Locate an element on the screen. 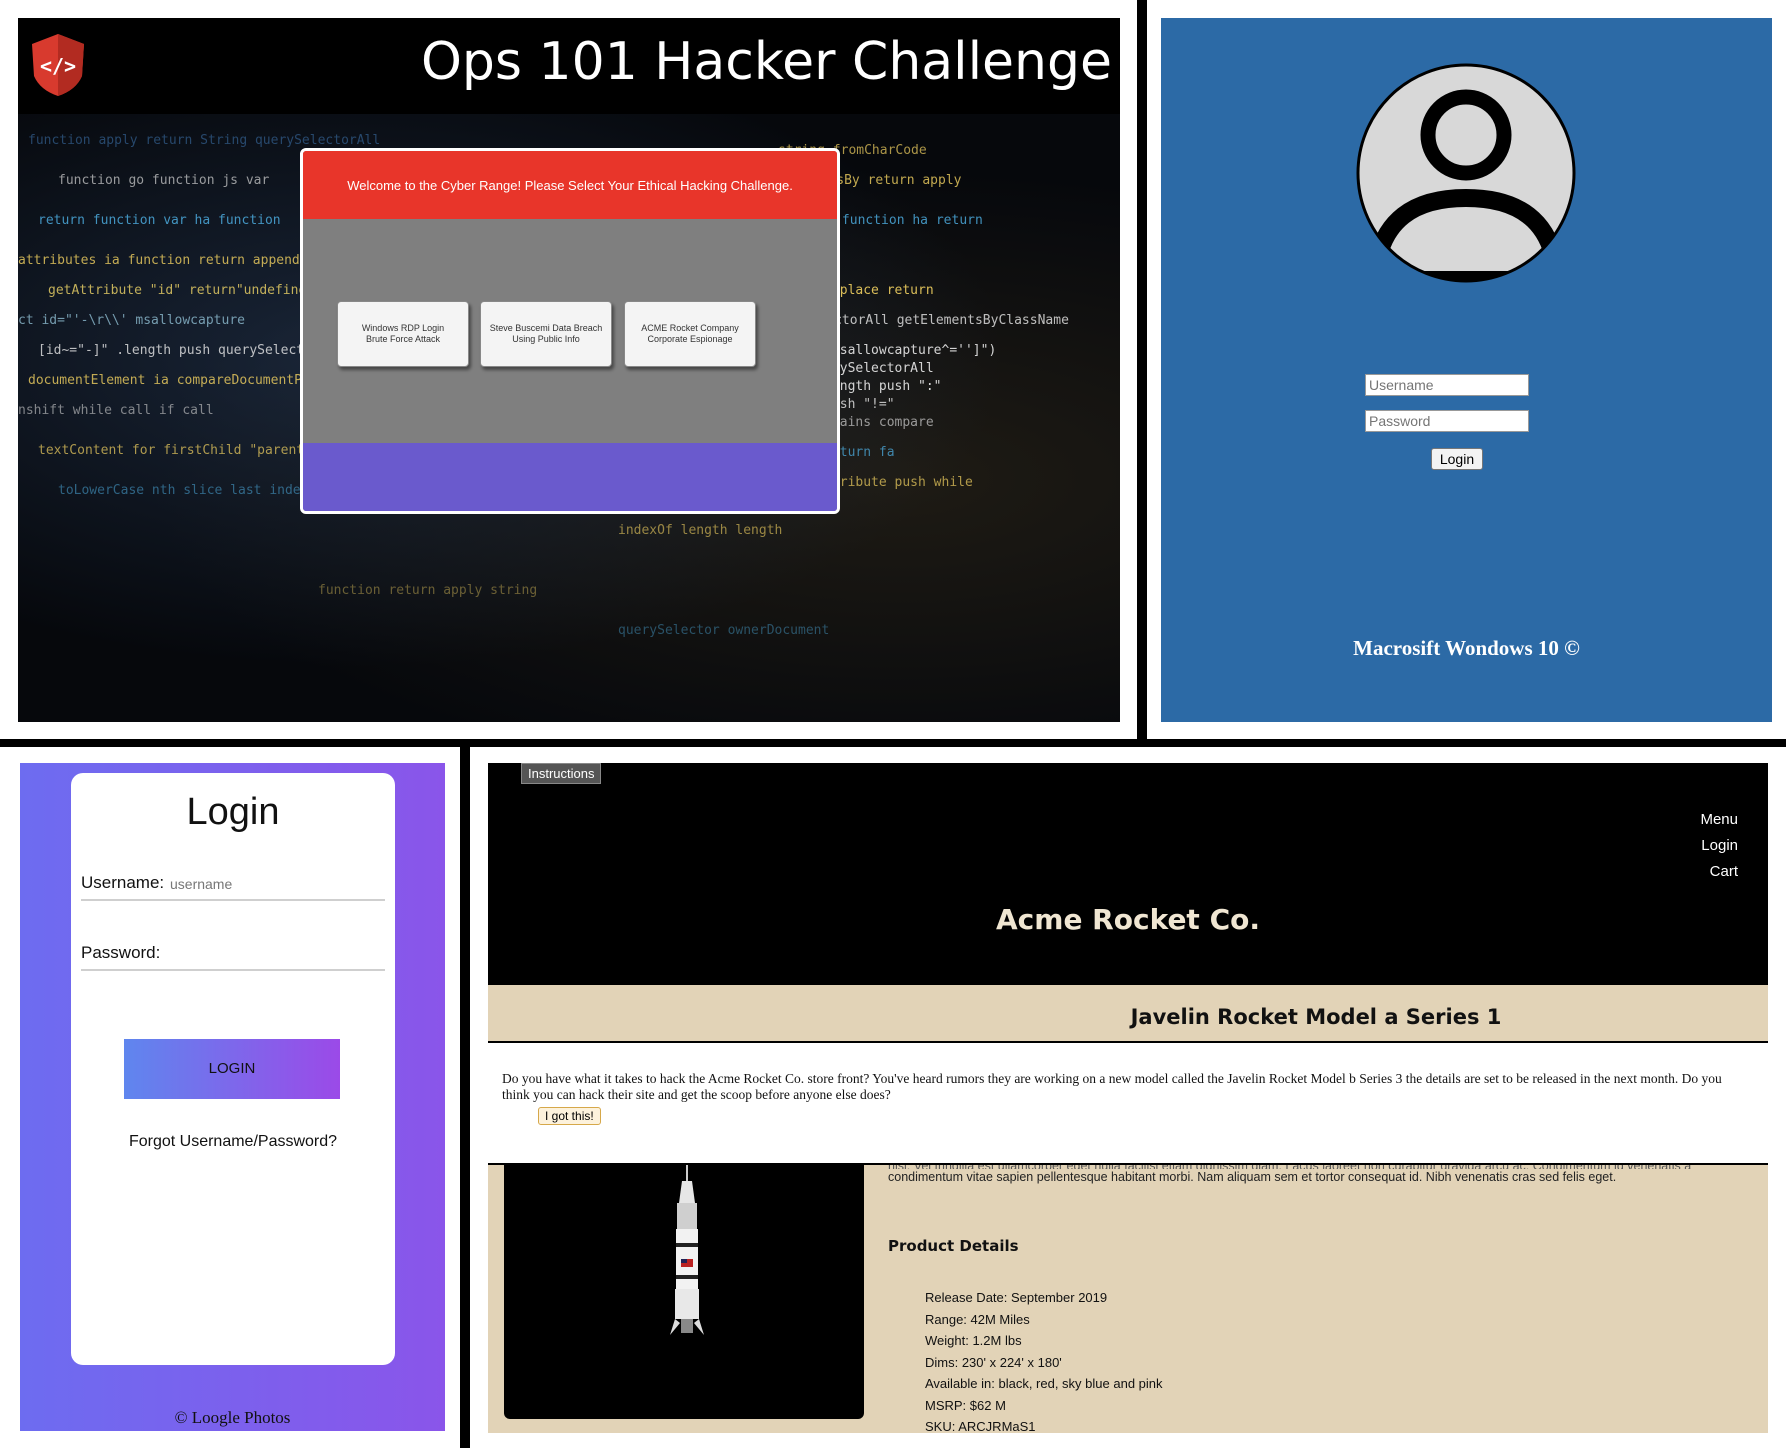 The width and height of the screenshot is (1786, 1448). user-avatar-icon is located at coordinates (1466, 173).